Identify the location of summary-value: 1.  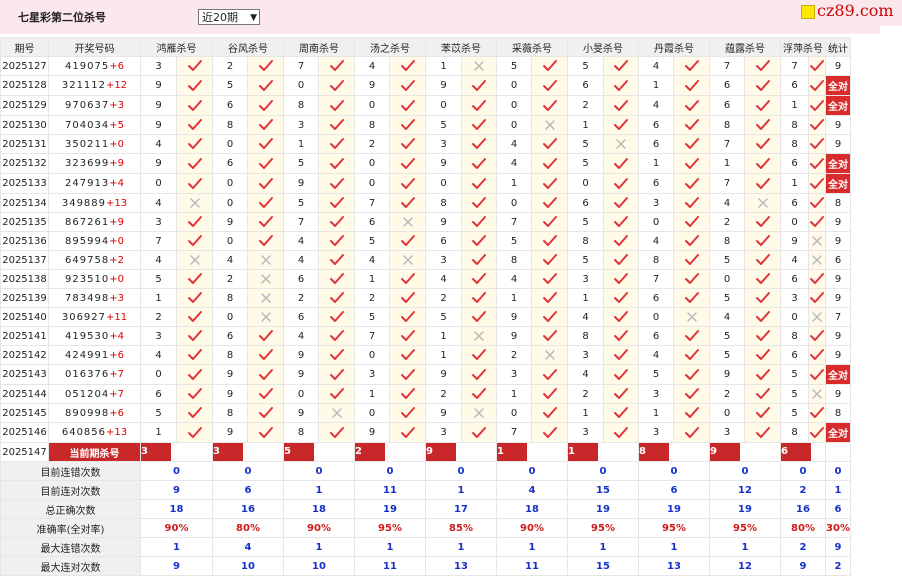
(461, 490).